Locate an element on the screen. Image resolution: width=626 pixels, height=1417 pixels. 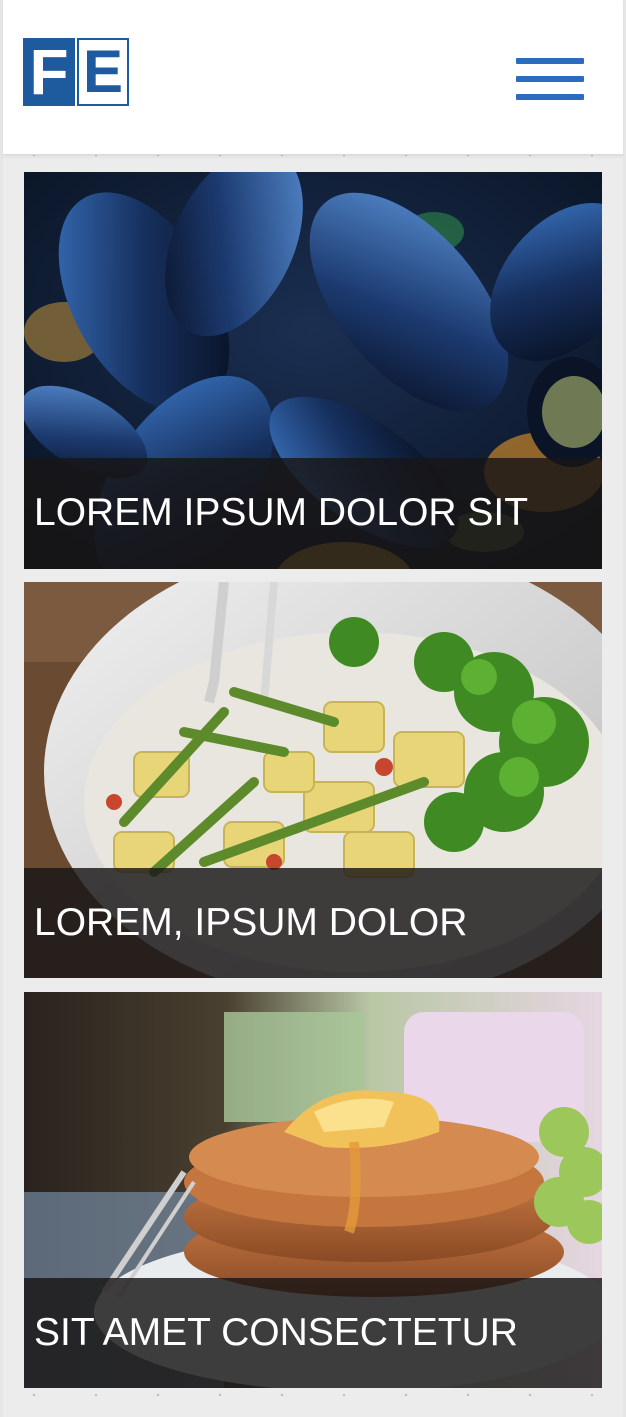
logo-letter-f: F is located at coordinates (49, 72).